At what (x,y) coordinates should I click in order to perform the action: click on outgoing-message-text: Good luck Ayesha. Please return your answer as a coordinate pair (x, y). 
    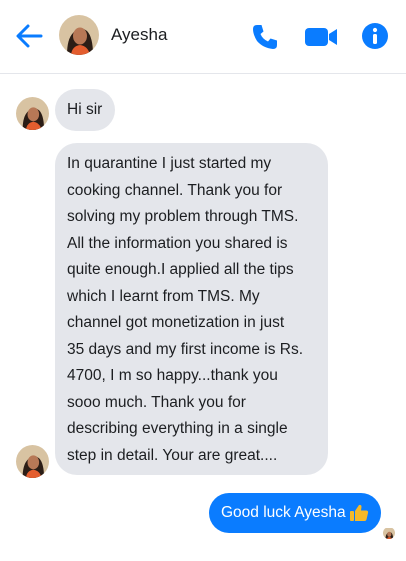
    Looking at the image, I should click on (283, 512).